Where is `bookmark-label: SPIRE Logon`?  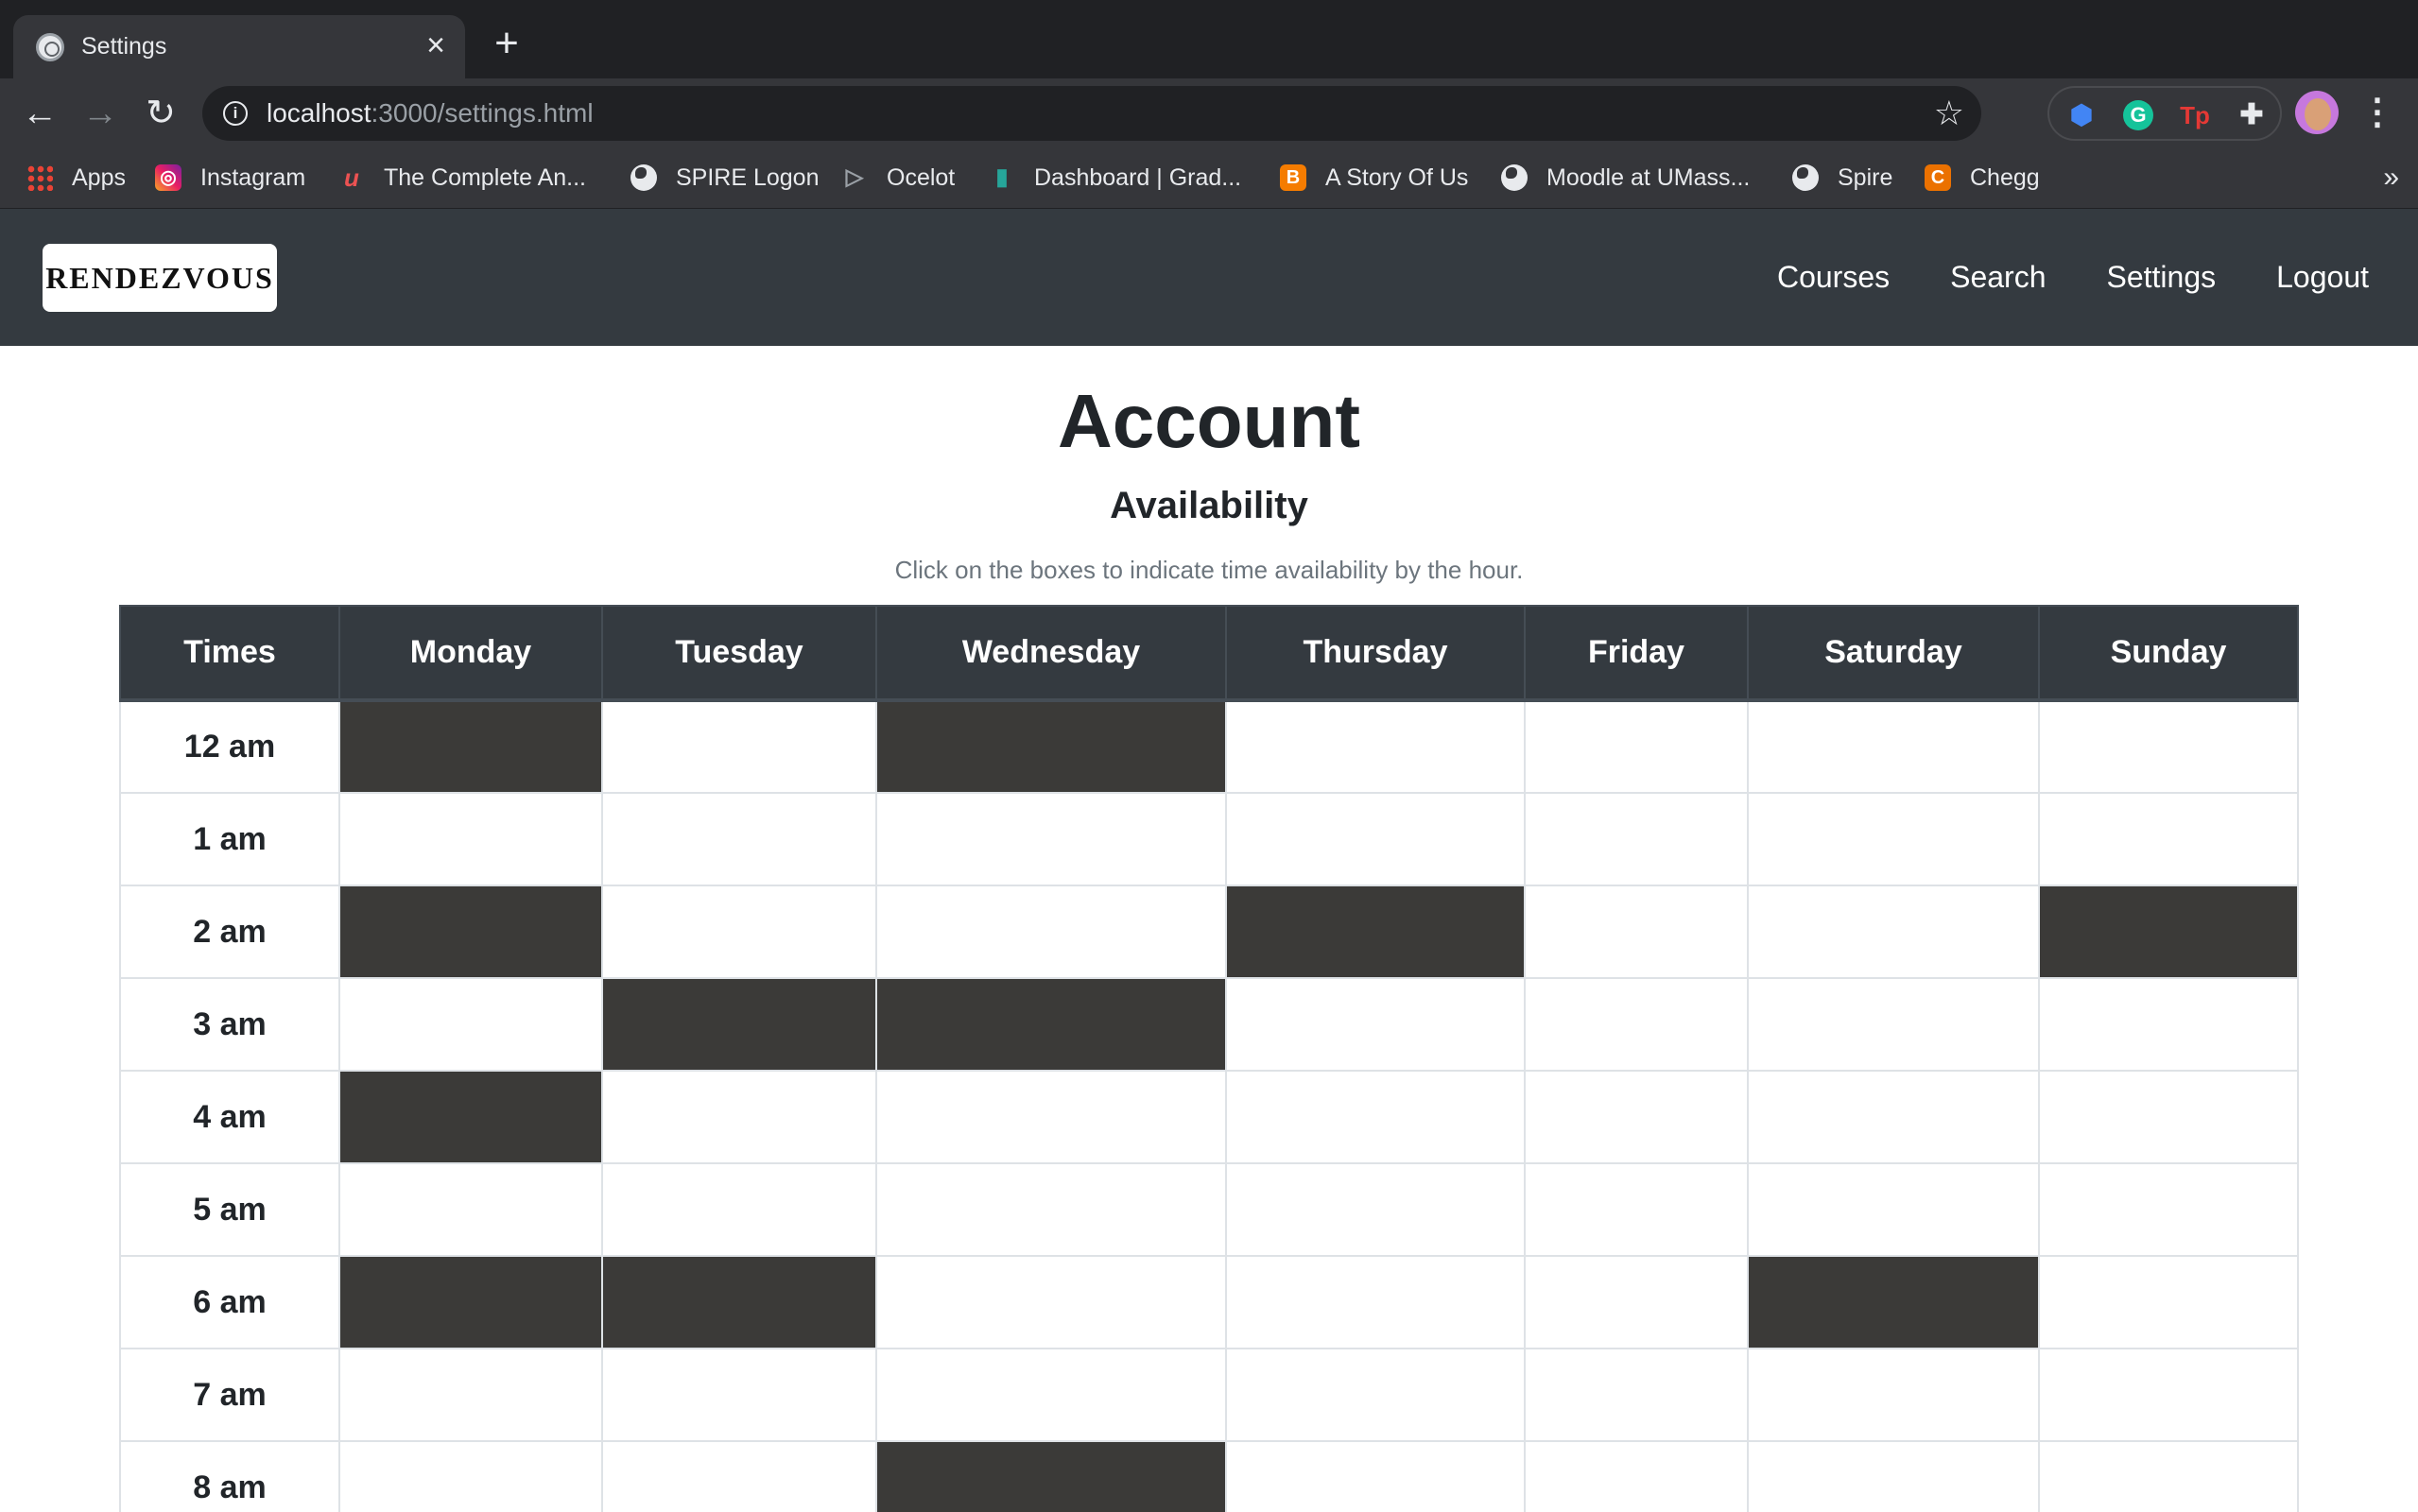
bookmark-label: SPIRE Logon is located at coordinates (748, 177).